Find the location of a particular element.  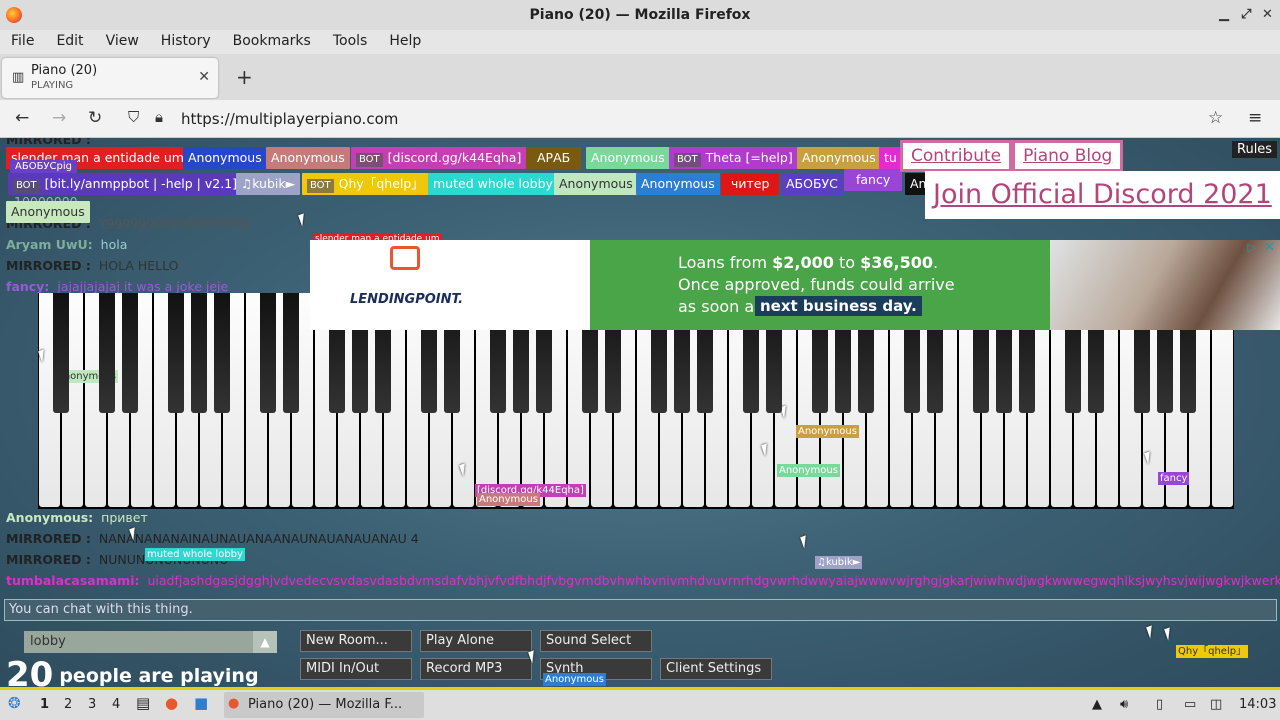

tray-up-icon: ▲ is located at coordinates (1097, 704).